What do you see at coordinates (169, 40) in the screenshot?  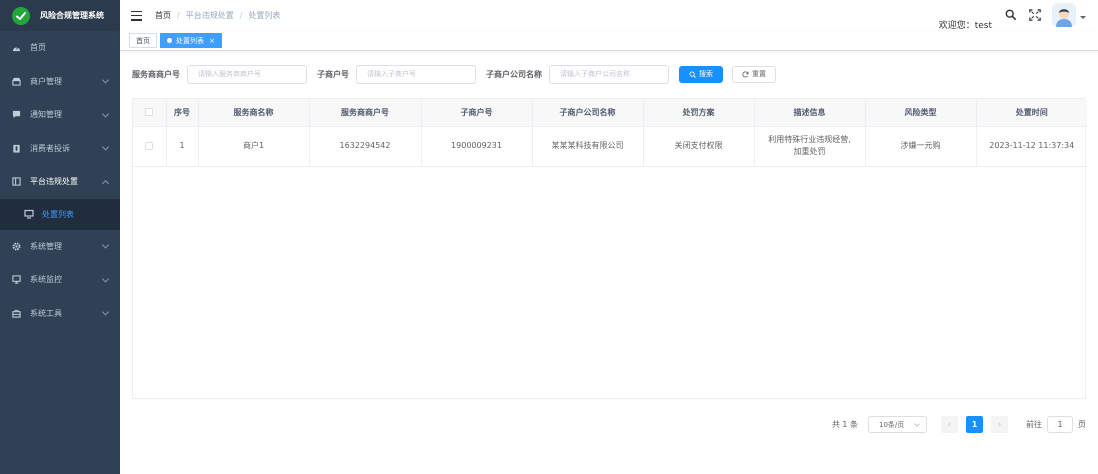 I see `active-dot-icon` at bounding box center [169, 40].